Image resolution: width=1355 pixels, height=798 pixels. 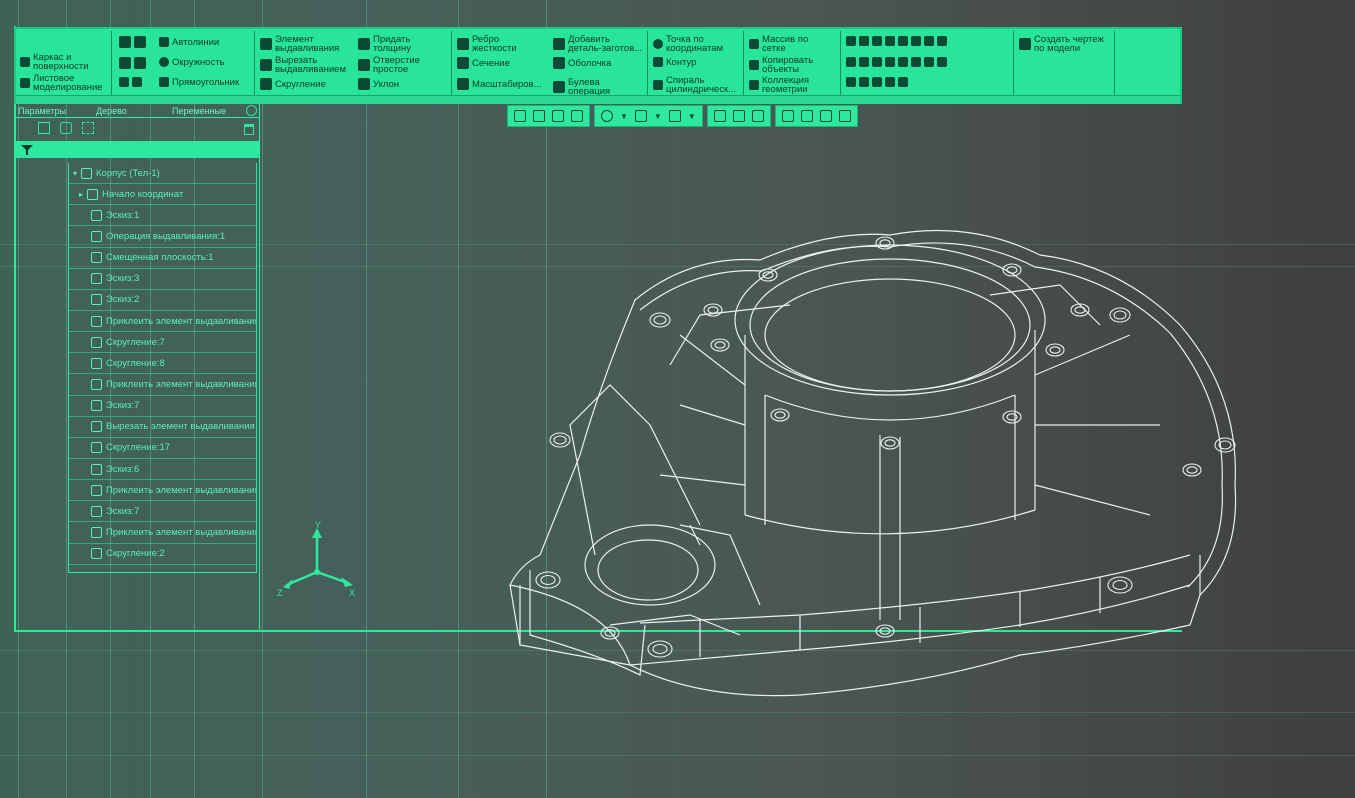 I want to click on dimension-icon, so click(x=916, y=62).